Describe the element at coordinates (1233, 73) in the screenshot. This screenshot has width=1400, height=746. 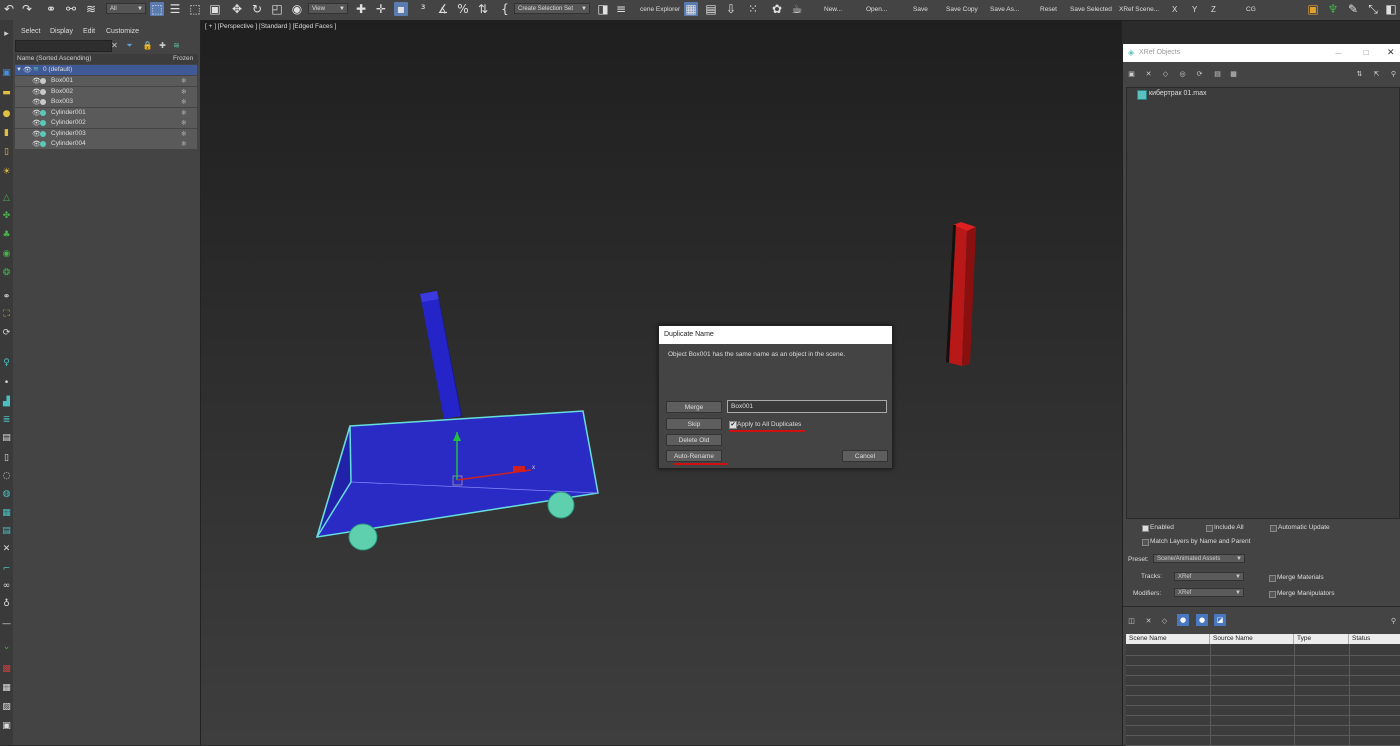
I see `merge-xref-icon: ▦` at that location.